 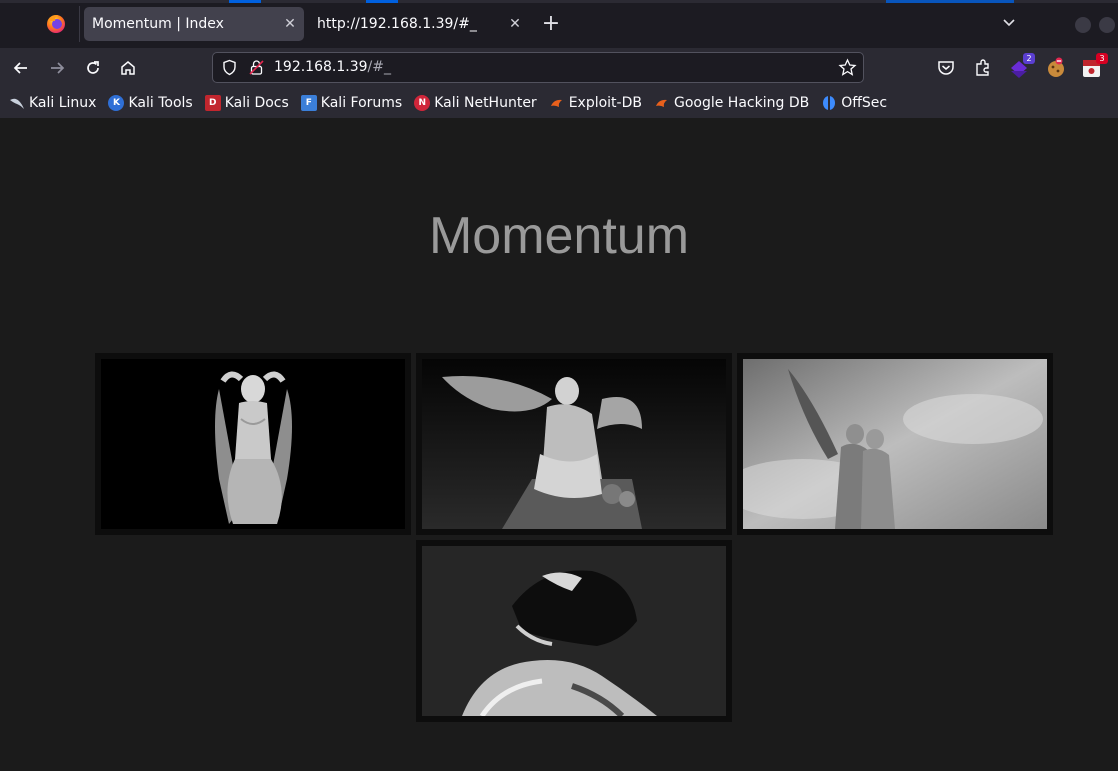 What do you see at coordinates (1107, 25) in the screenshot?
I see `window-close-button` at bounding box center [1107, 25].